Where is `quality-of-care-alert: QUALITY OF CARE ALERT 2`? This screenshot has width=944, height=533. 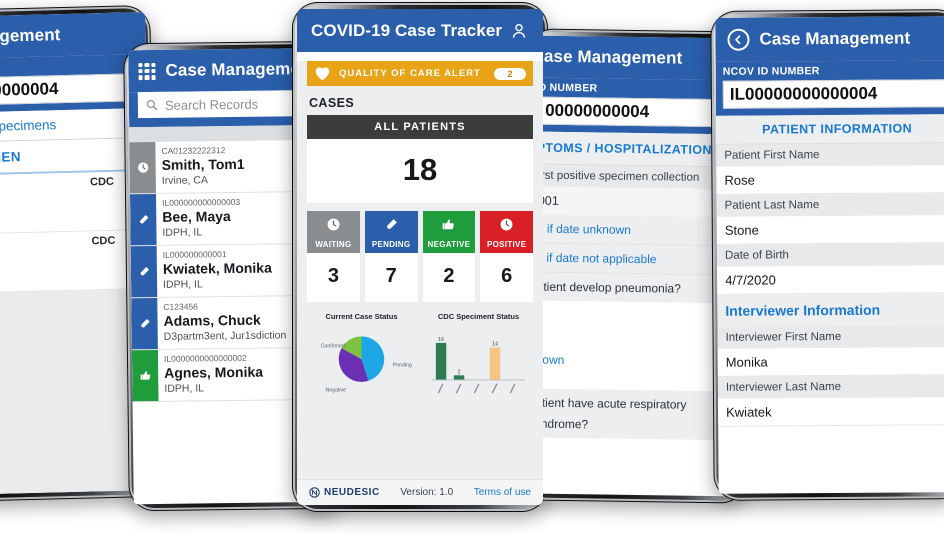
quality-of-care-alert: QUALITY OF CARE ALERT 2 is located at coordinates (420, 73).